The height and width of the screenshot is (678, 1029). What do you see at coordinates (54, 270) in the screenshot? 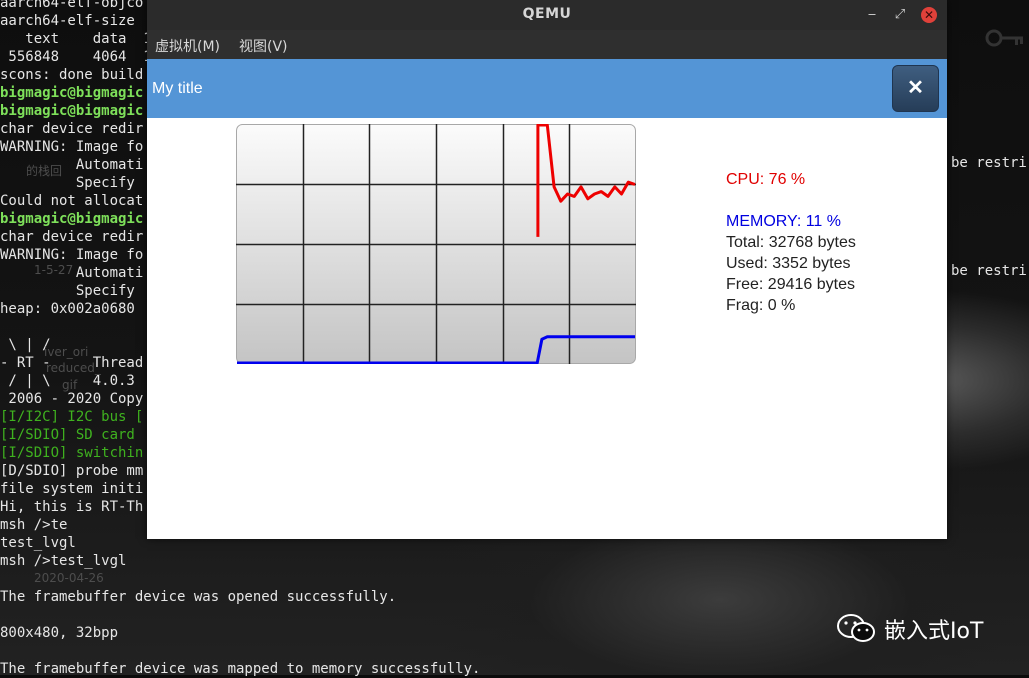
I see `desktop-label: 1-5-27` at bounding box center [54, 270].